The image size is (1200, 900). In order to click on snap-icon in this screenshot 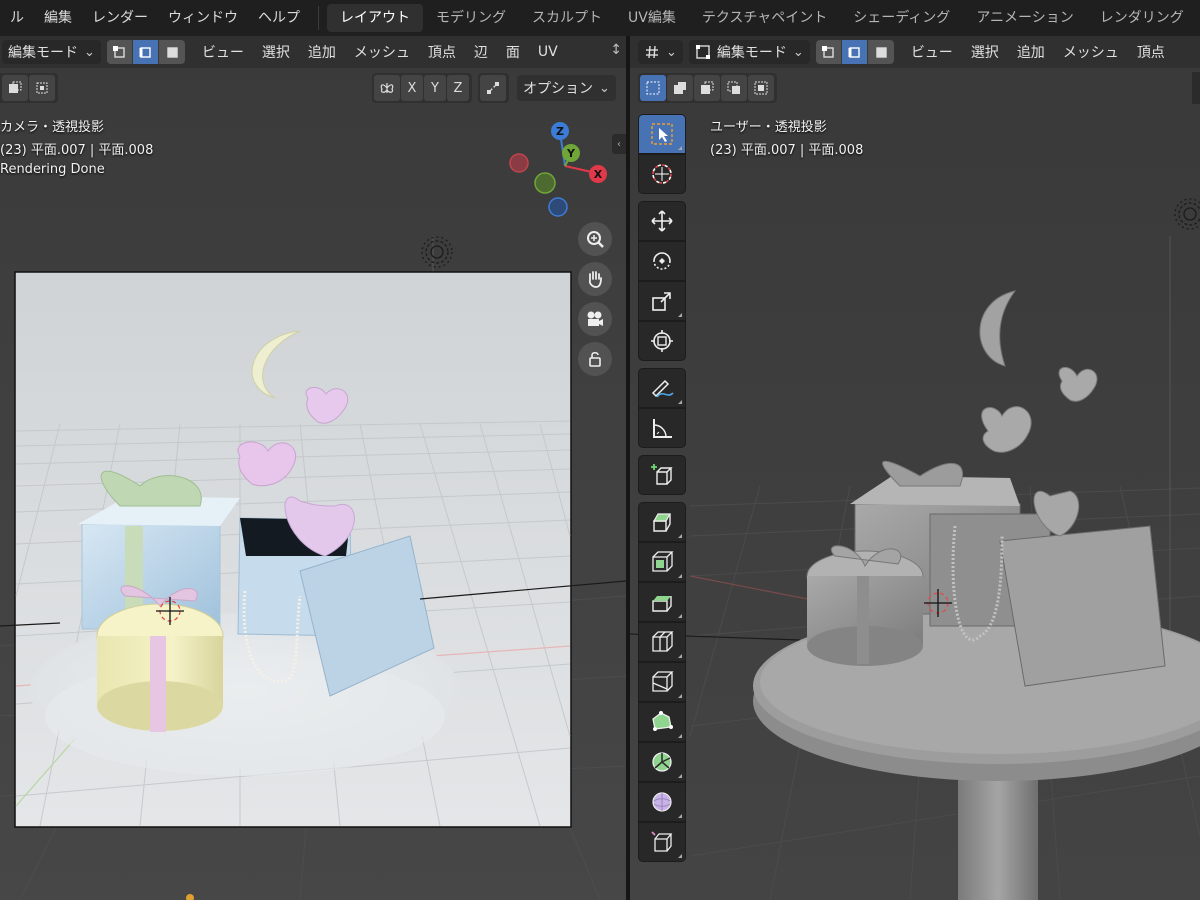, I will do `click(493, 88)`.